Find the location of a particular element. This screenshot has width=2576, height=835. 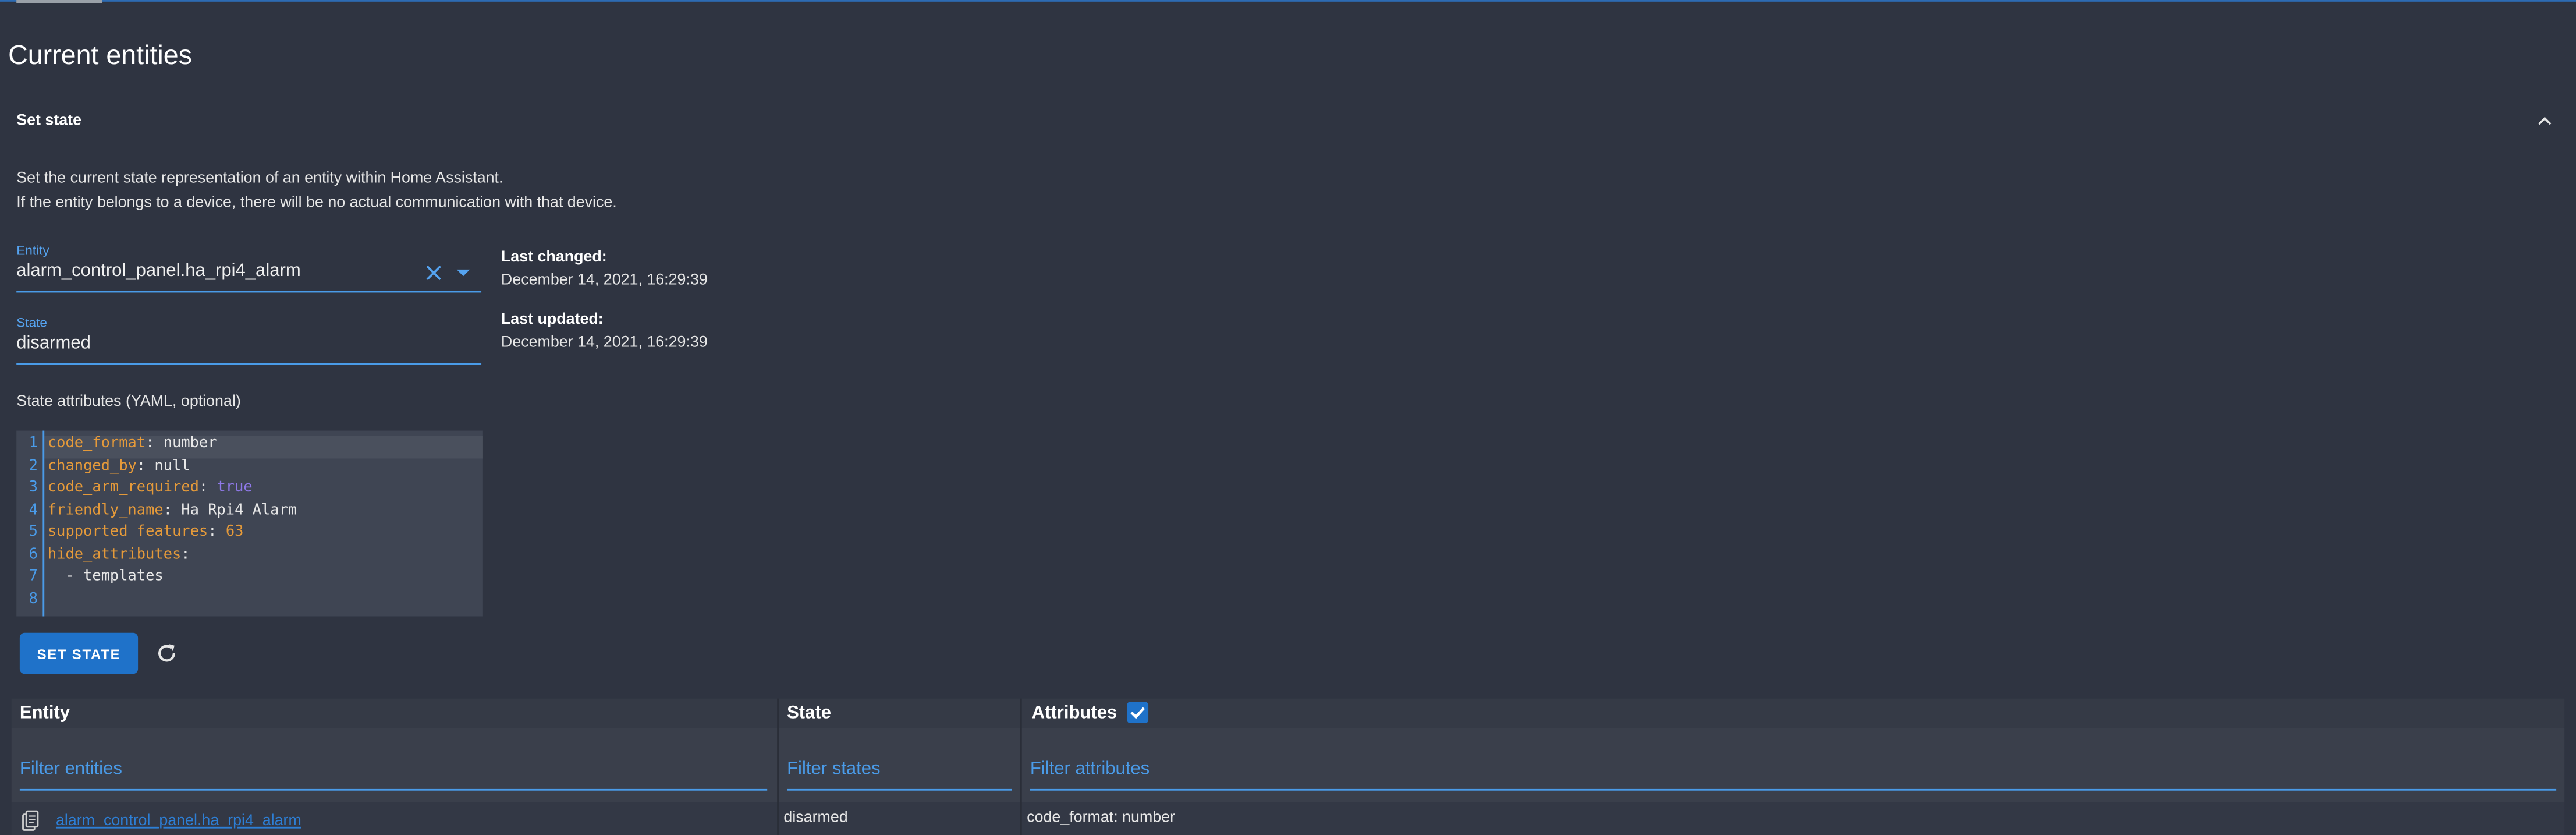

filter-attributes-placeholder: Filter attributes is located at coordinates (1090, 769).